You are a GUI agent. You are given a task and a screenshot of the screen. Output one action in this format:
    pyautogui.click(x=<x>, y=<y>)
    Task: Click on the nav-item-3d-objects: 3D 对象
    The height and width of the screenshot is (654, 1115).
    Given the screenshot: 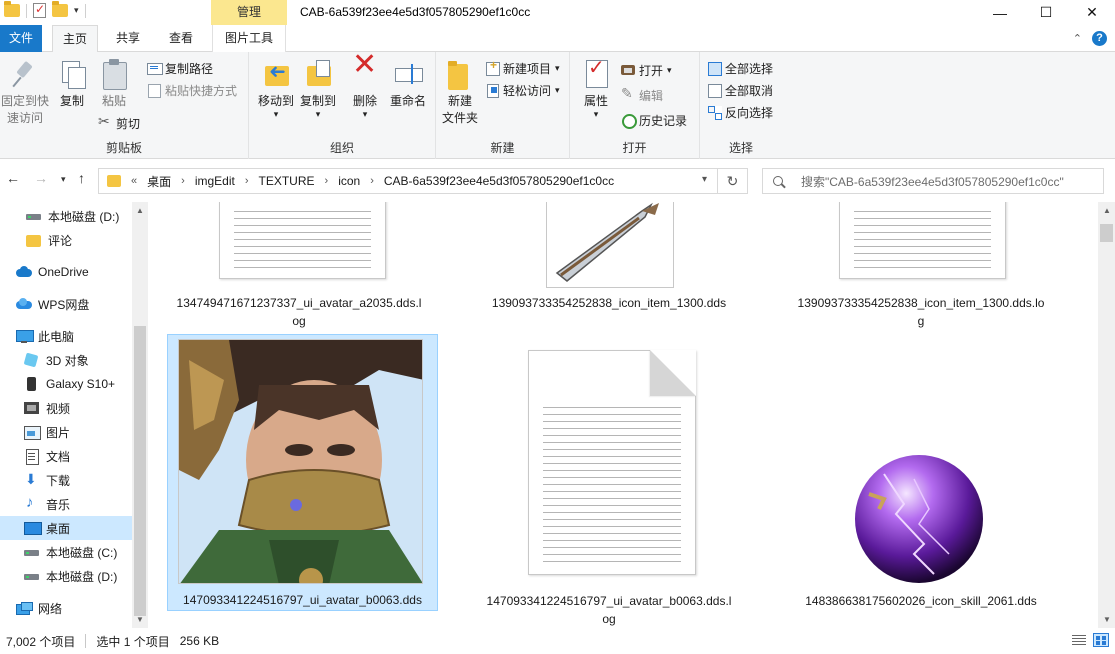 What is the action you would take?
    pyautogui.click(x=66, y=360)
    